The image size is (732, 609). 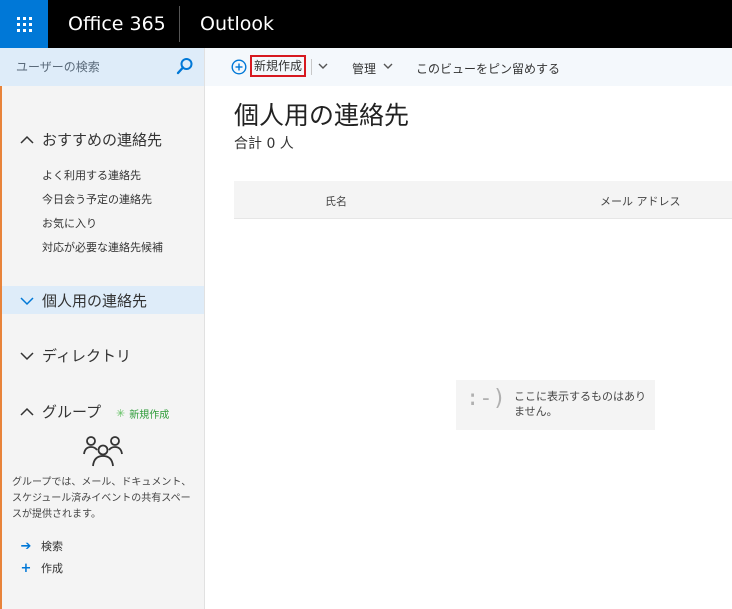 What do you see at coordinates (179, 24) in the screenshot?
I see `brand-divider` at bounding box center [179, 24].